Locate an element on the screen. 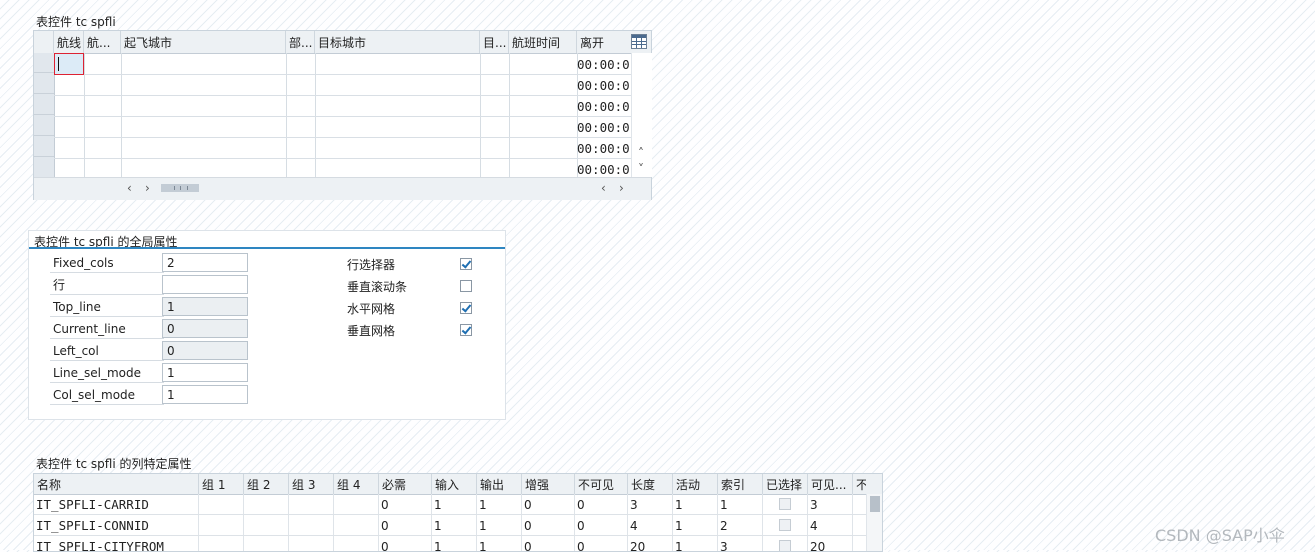 This screenshot has width=1315, height=552. column-header-selected: 已选择 is located at coordinates (785, 484).